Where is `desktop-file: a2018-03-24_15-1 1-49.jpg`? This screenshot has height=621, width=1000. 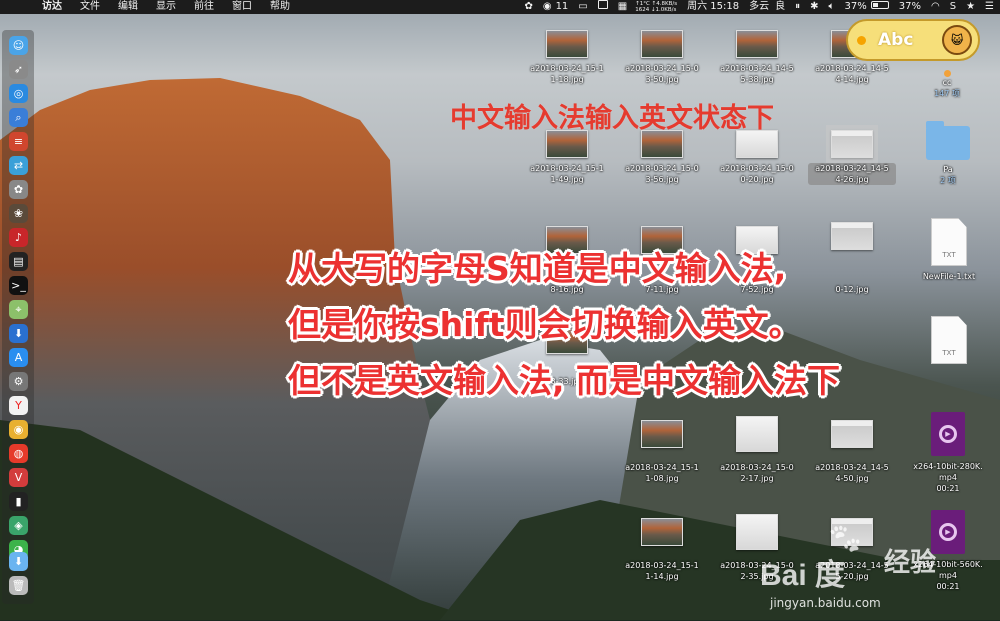 desktop-file: a2018-03-24_15-1 1-49.jpg is located at coordinates (567, 157).